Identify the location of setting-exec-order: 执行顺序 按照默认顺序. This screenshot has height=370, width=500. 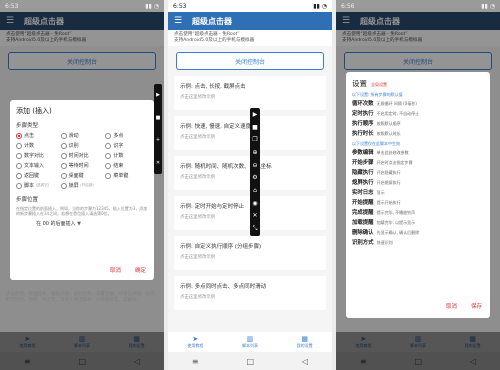
(418, 124).